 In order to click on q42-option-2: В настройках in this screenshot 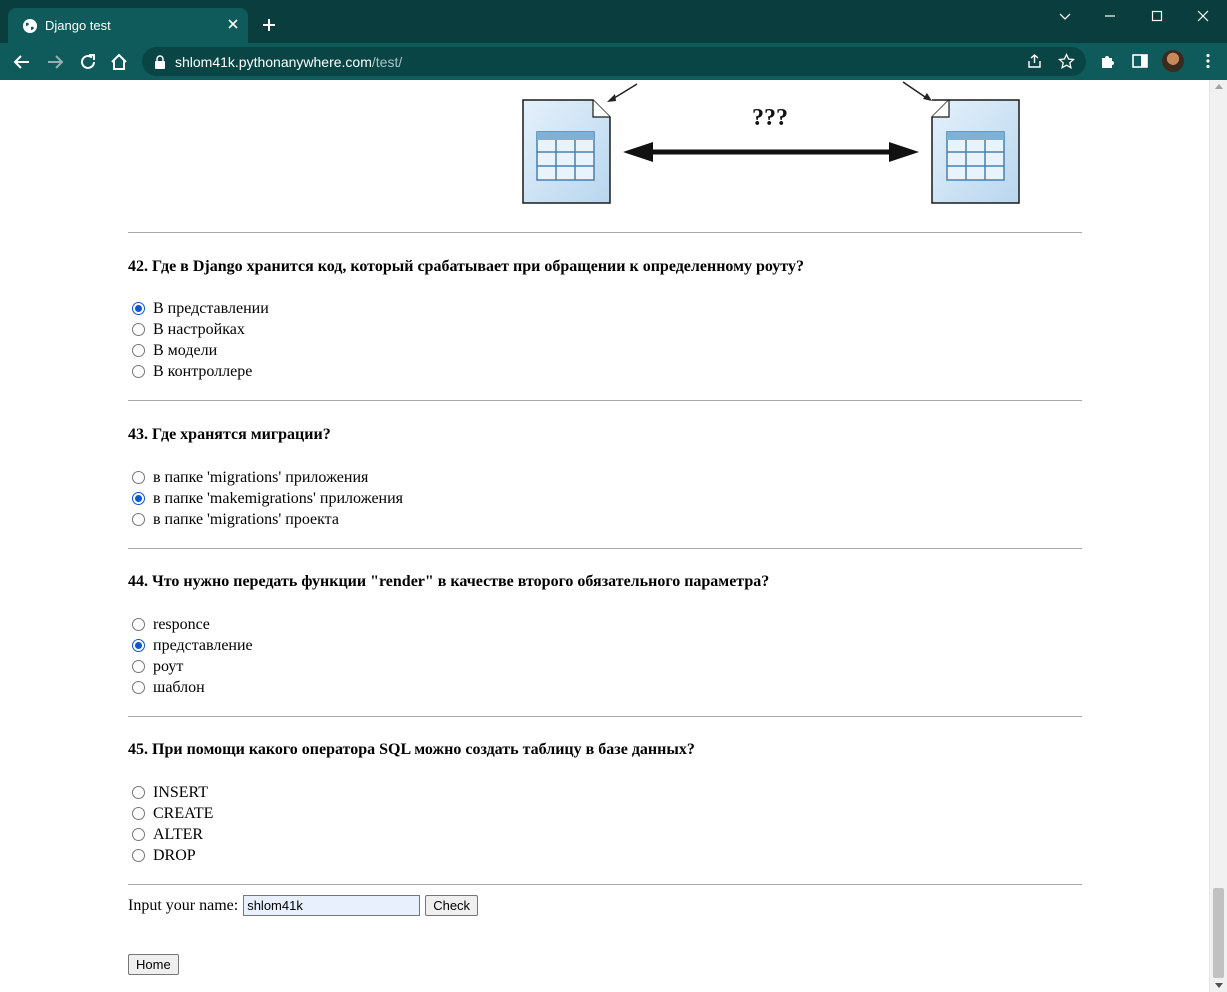, I will do `click(188, 329)`.